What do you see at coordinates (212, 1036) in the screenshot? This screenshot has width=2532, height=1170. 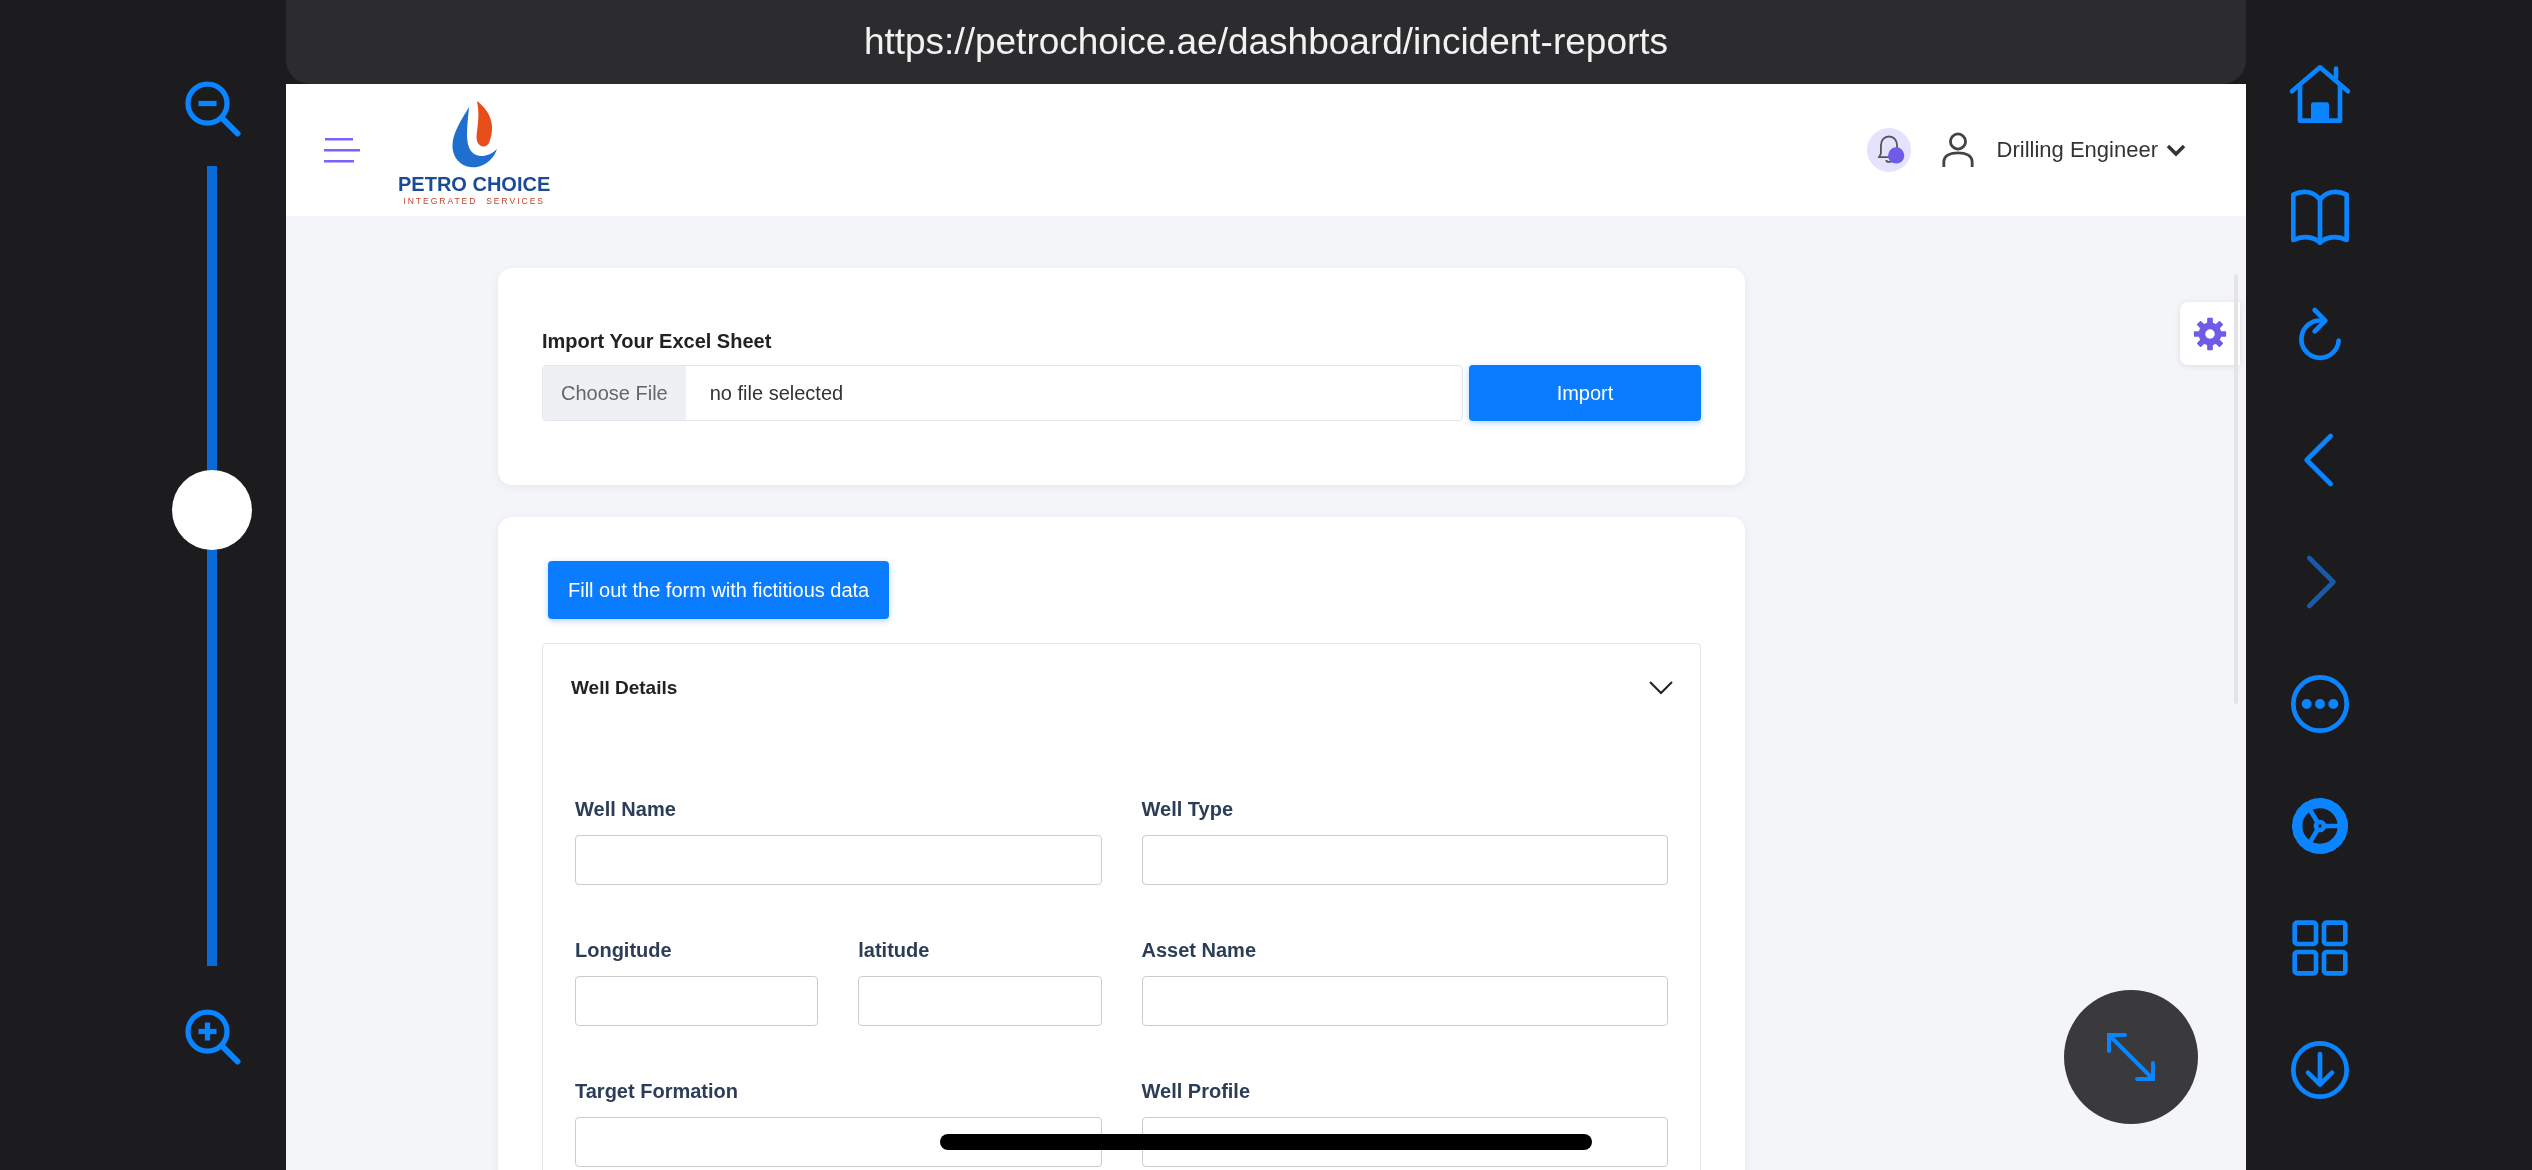 I see `zoom-in-icon` at bounding box center [212, 1036].